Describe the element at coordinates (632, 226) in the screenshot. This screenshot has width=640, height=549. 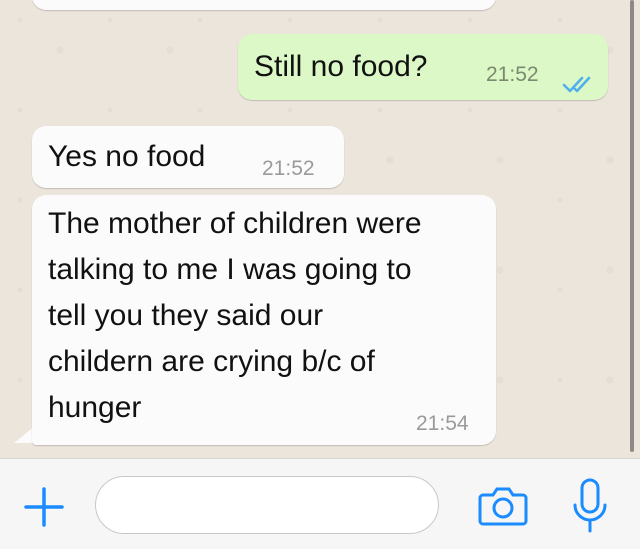
I see `scroll-indicator` at that location.